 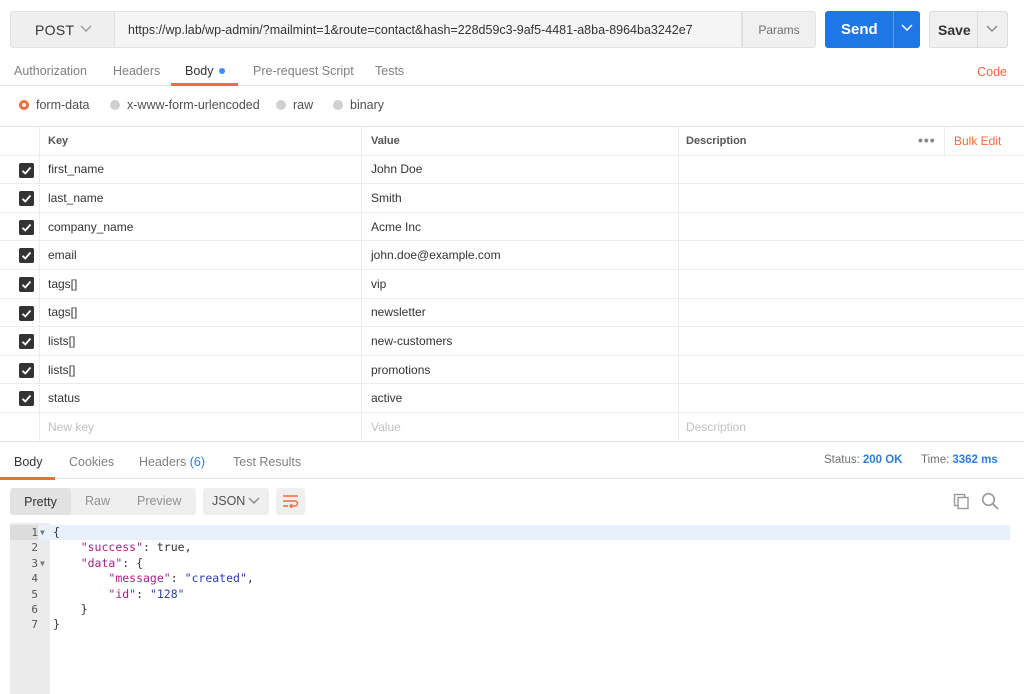 I want to click on param-key: first_name, so click(x=201, y=169).